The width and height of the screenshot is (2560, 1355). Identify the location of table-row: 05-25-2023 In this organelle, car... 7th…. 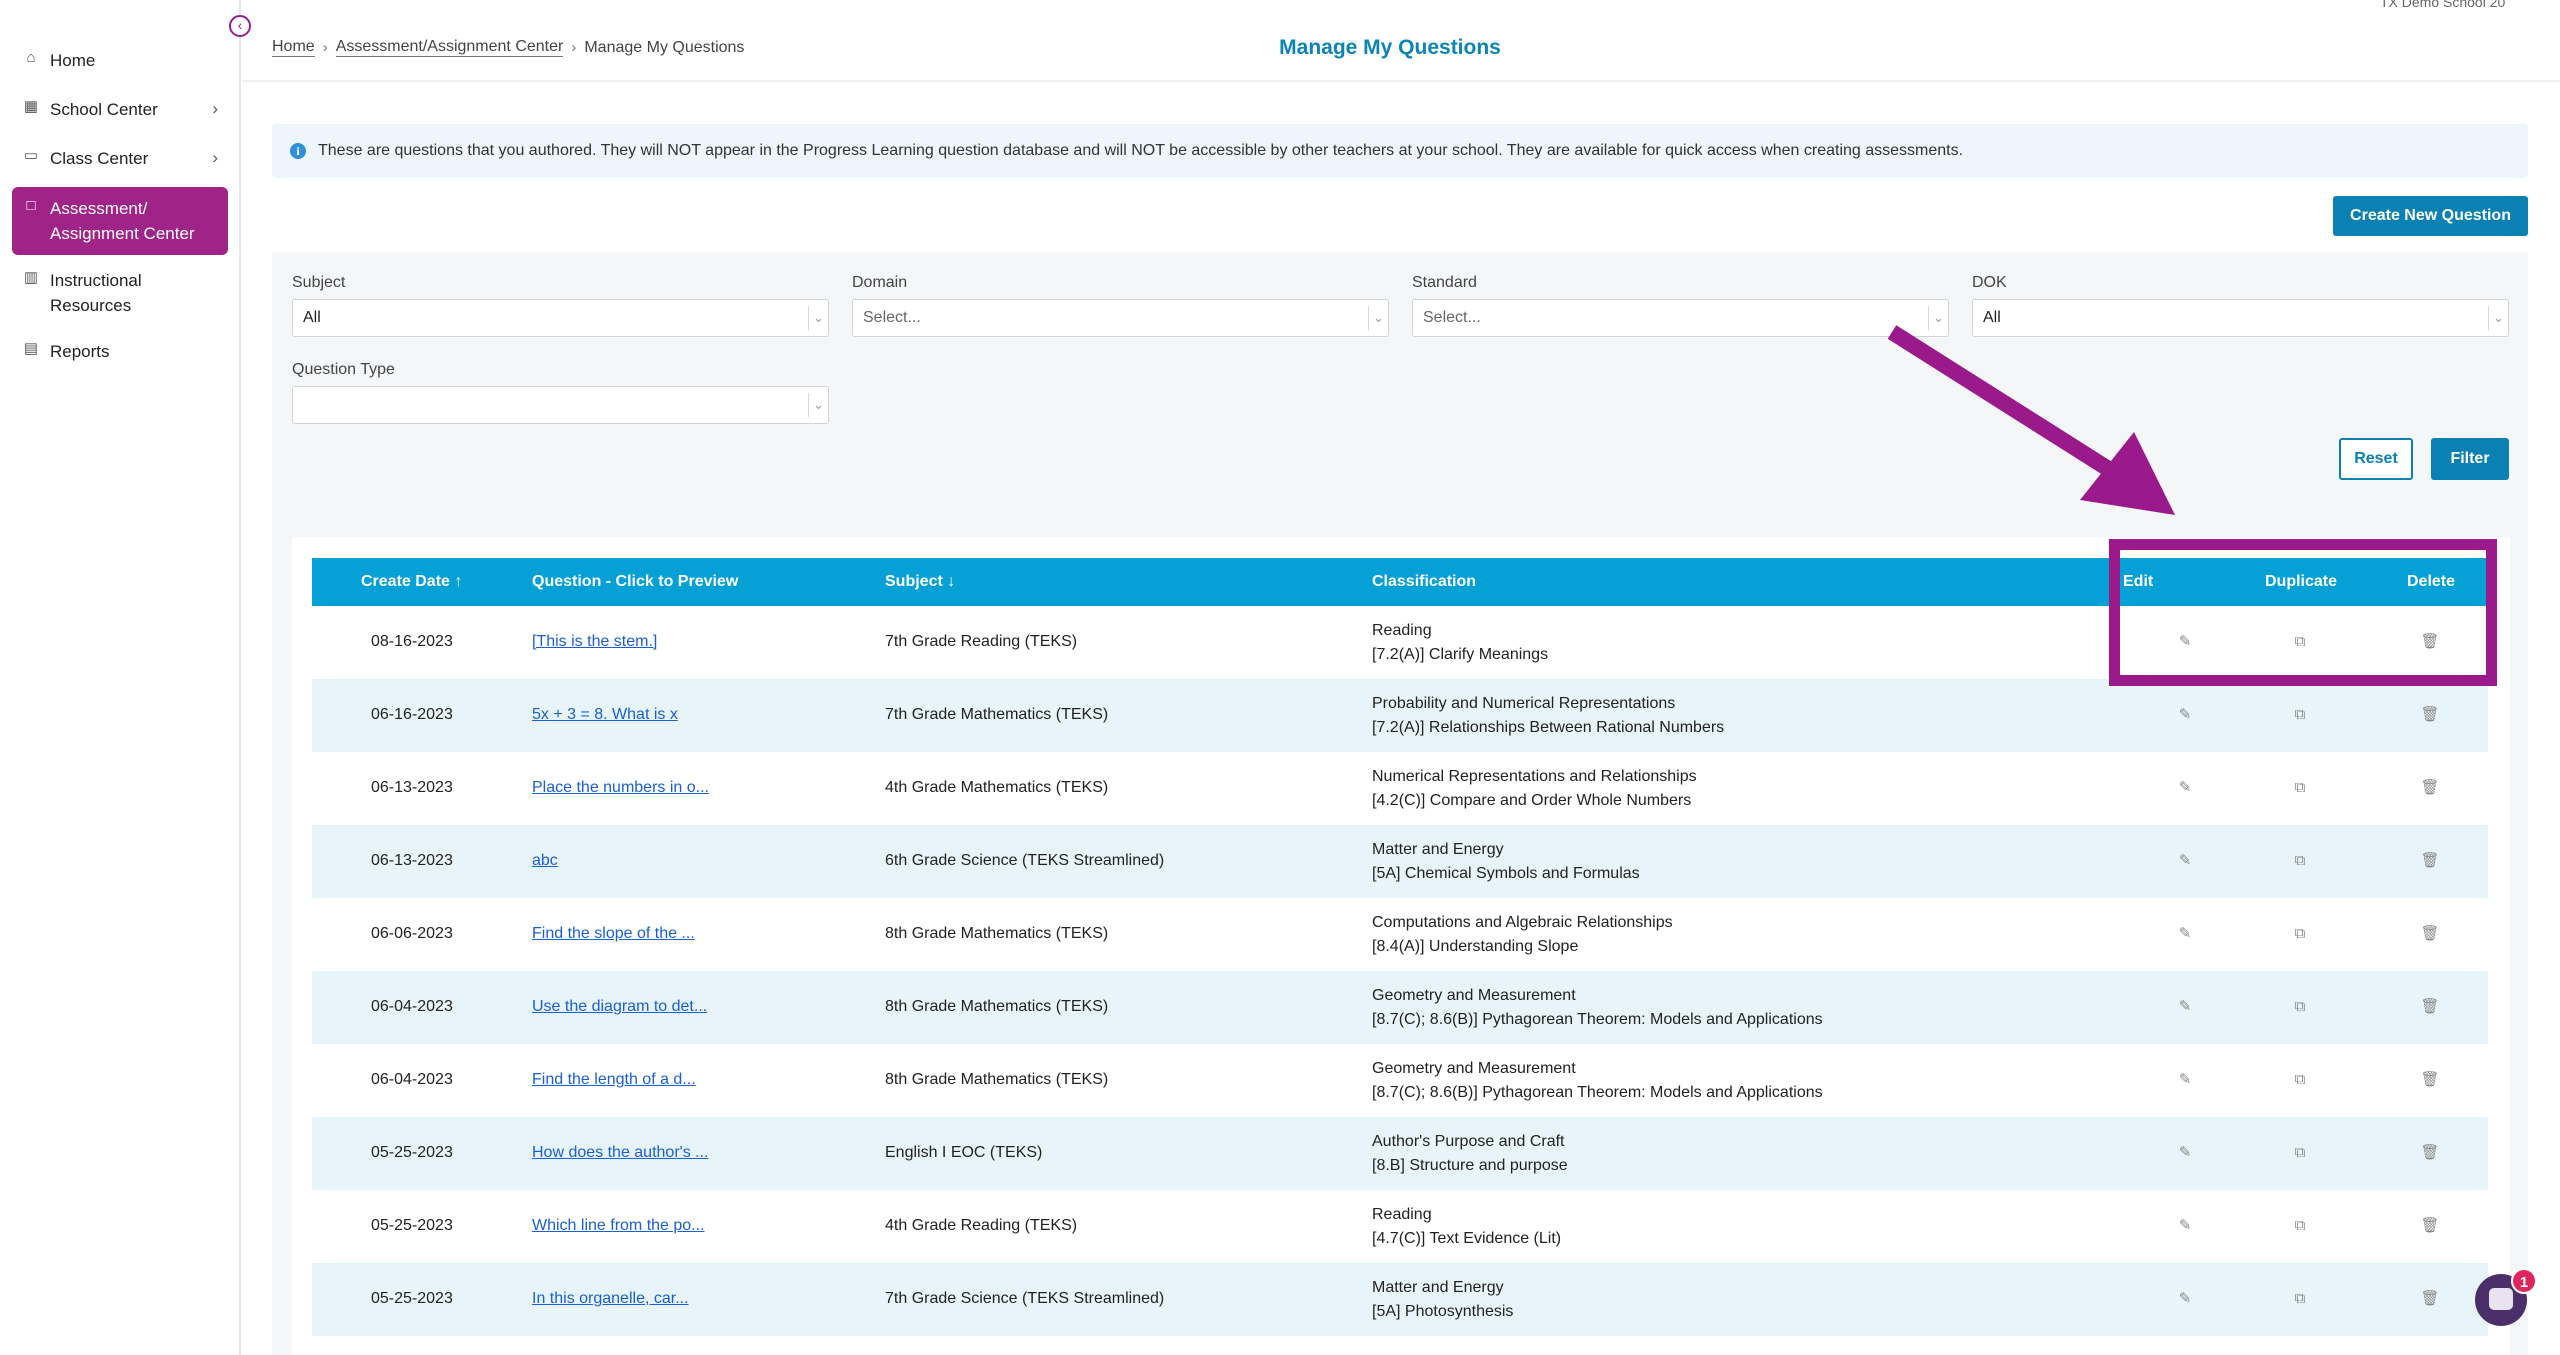
(1400, 1299).